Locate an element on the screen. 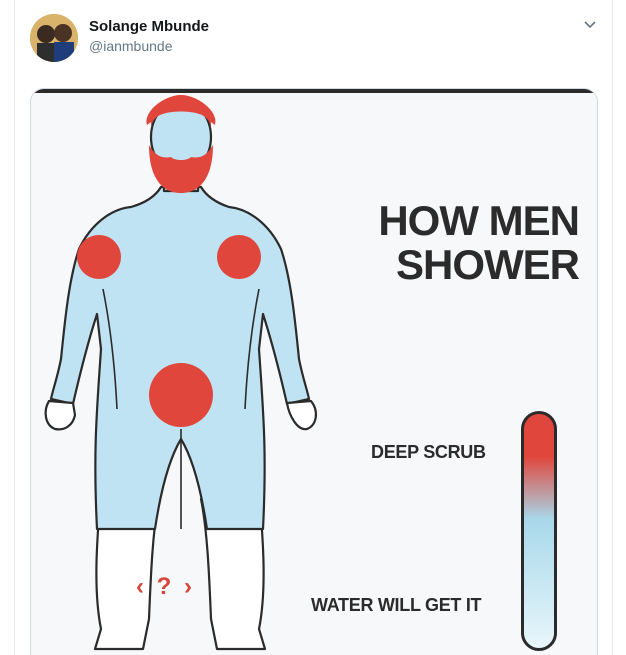  avatar-image is located at coordinates (54, 38).